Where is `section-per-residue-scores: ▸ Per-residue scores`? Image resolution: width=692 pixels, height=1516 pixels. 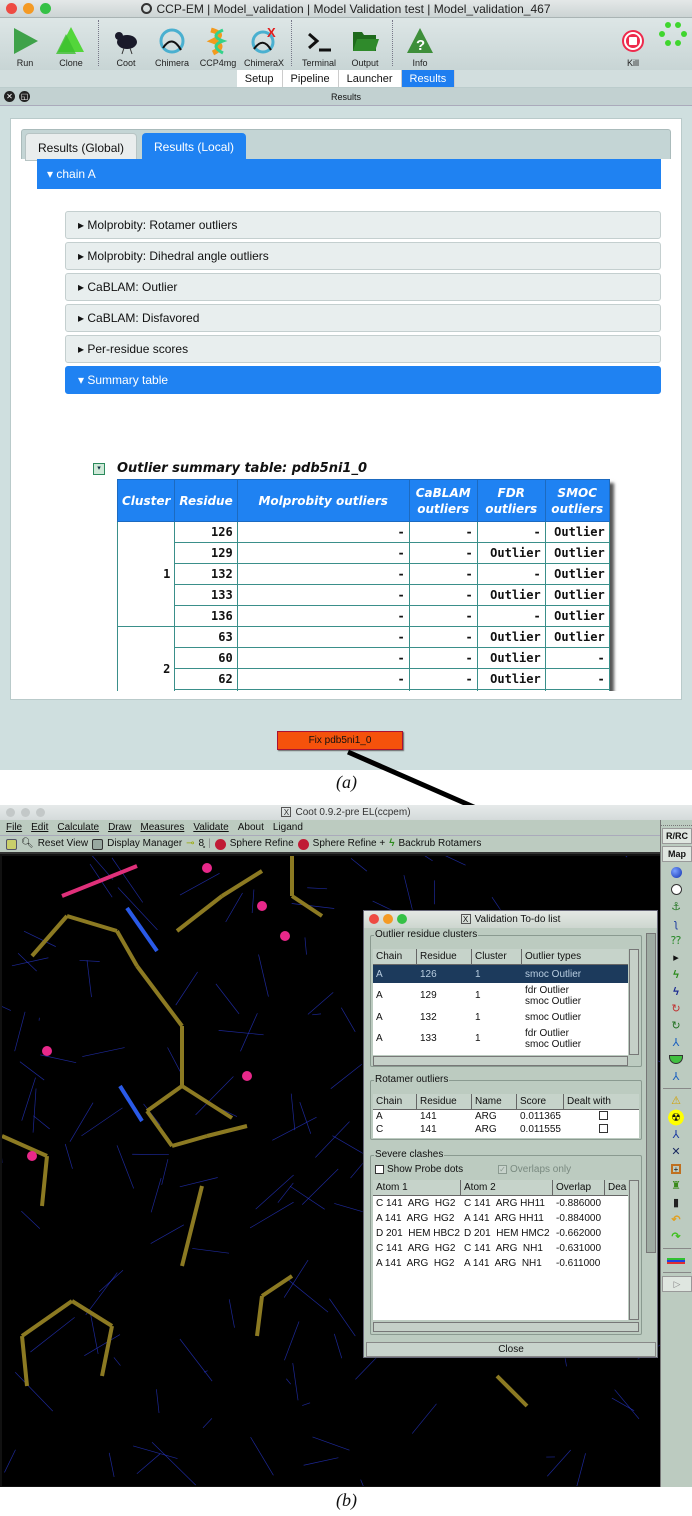
section-per-residue-scores: ▸ Per-residue scores is located at coordinates (363, 349).